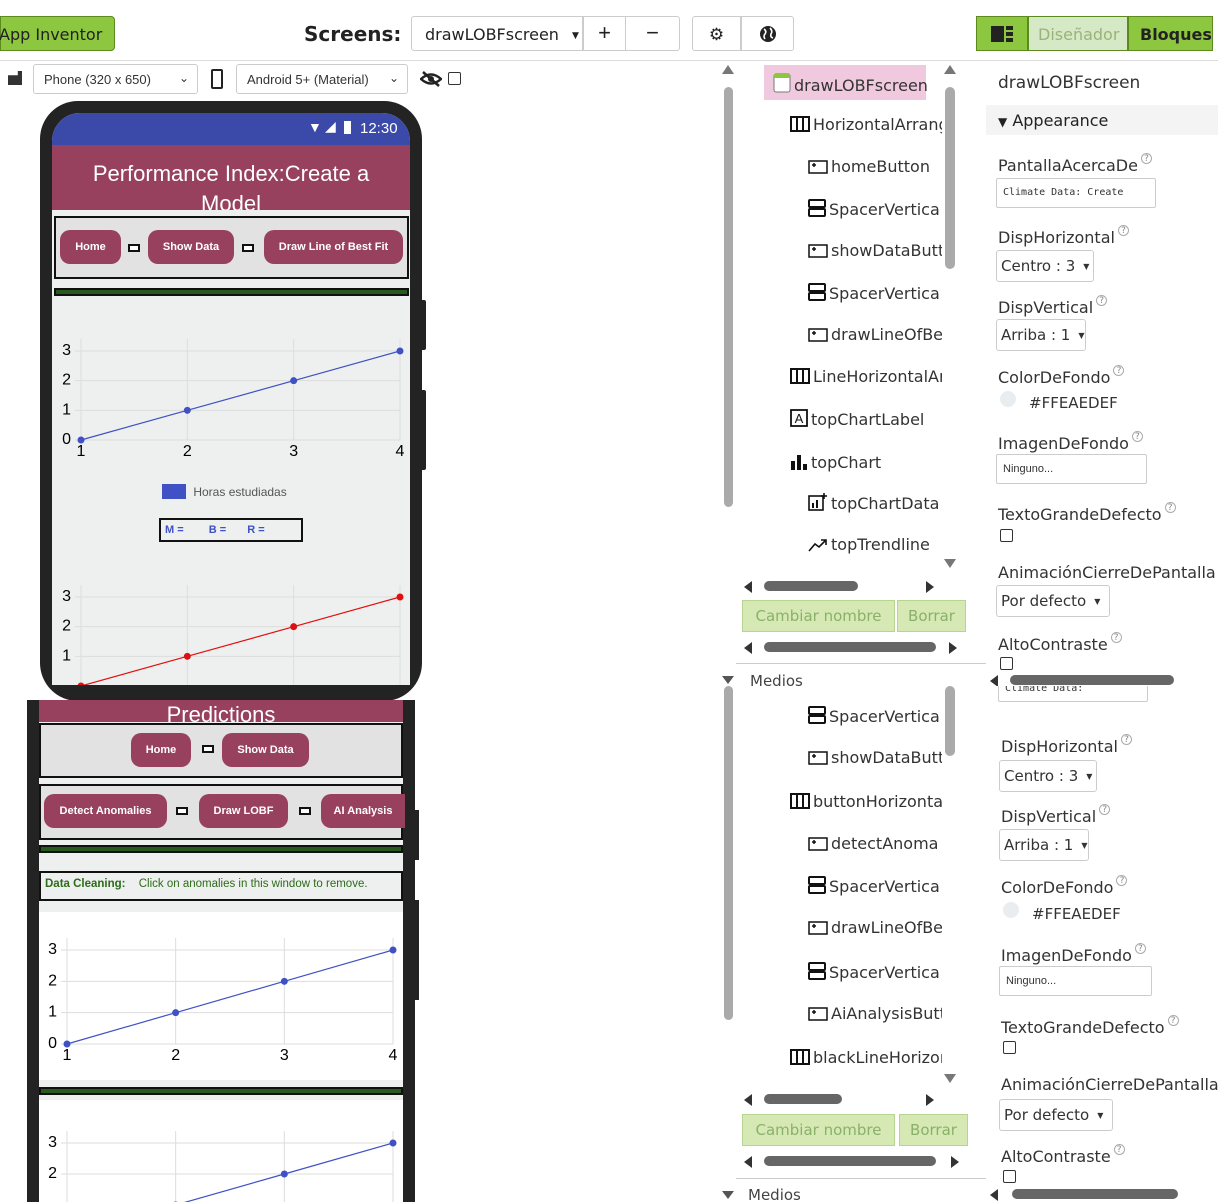 The height and width of the screenshot is (1202, 1218). What do you see at coordinates (850, 85) in the screenshot?
I see `tree-item-drawlobfscreen: −drawLOBFscreen` at bounding box center [850, 85].